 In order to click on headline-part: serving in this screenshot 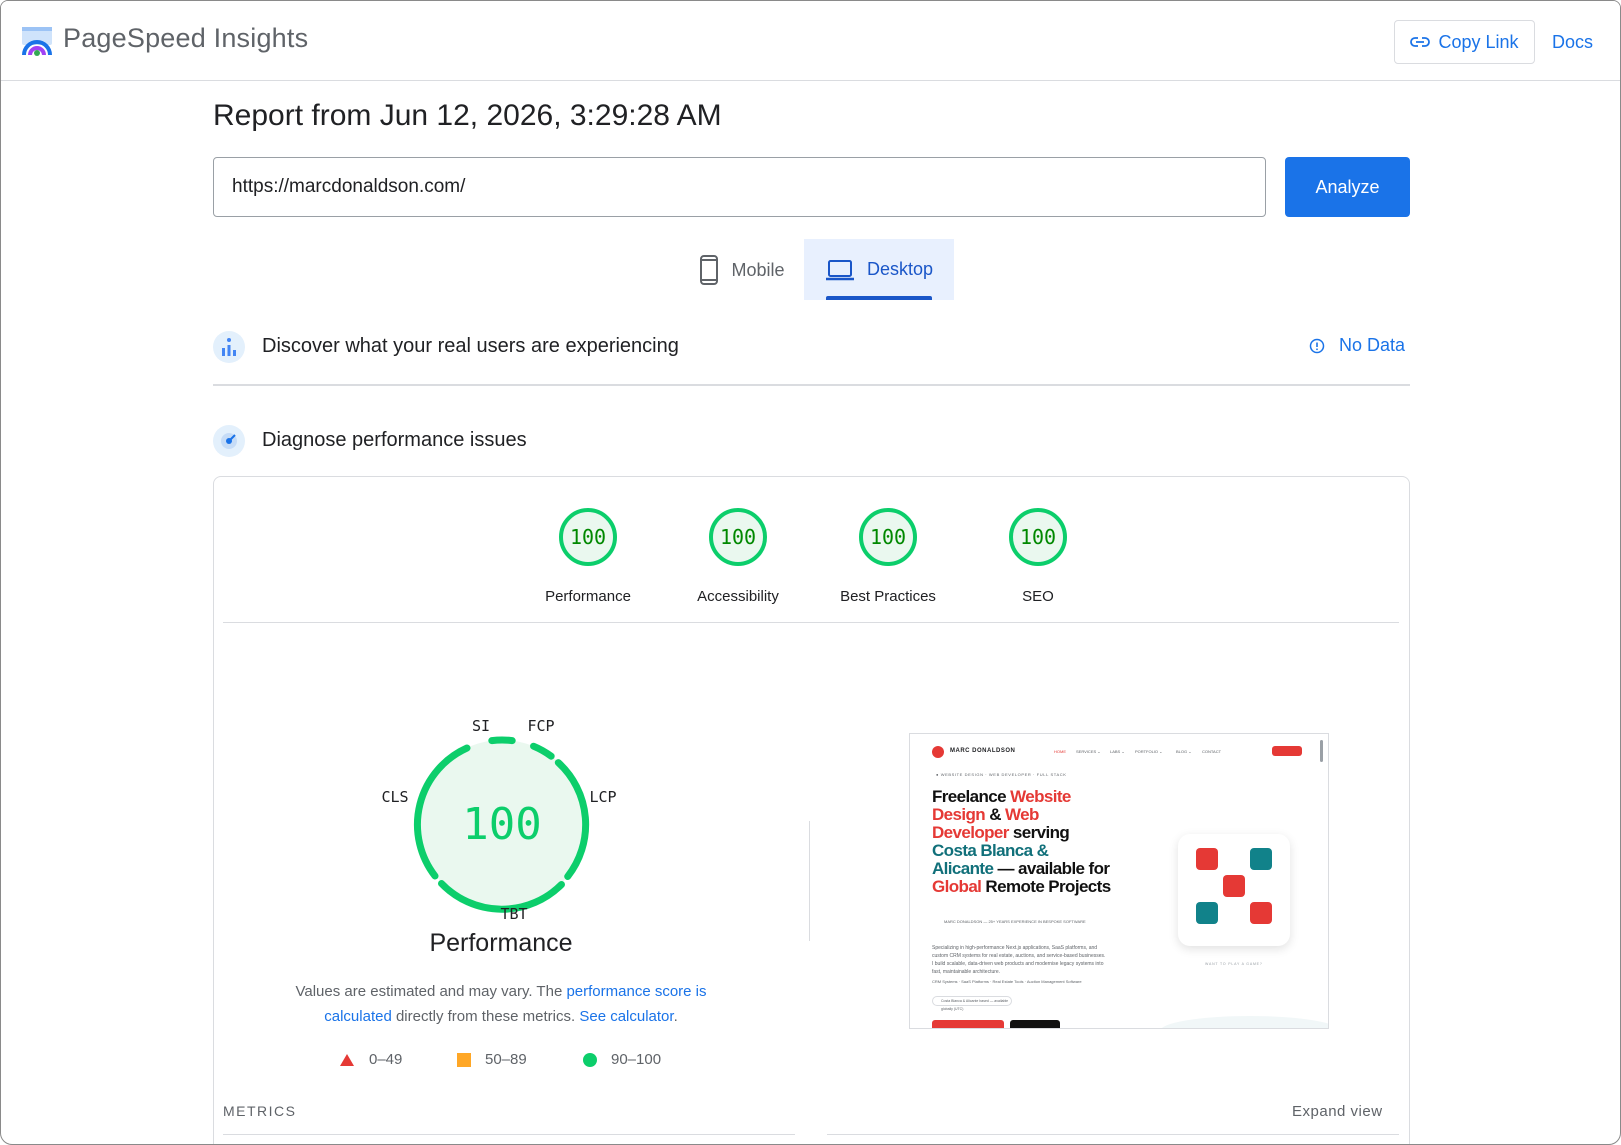, I will do `click(1039, 832)`.